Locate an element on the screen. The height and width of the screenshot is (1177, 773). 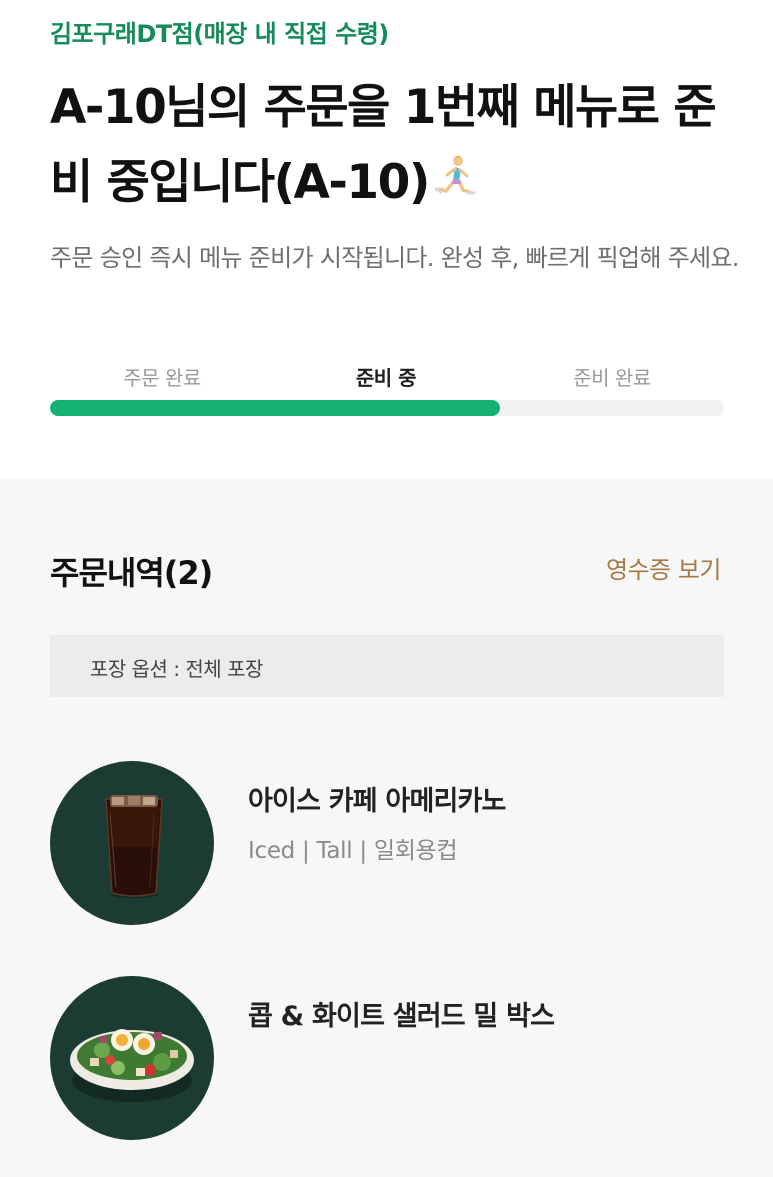
view-receipt-button: 영수증 보기 is located at coordinates (664, 567).